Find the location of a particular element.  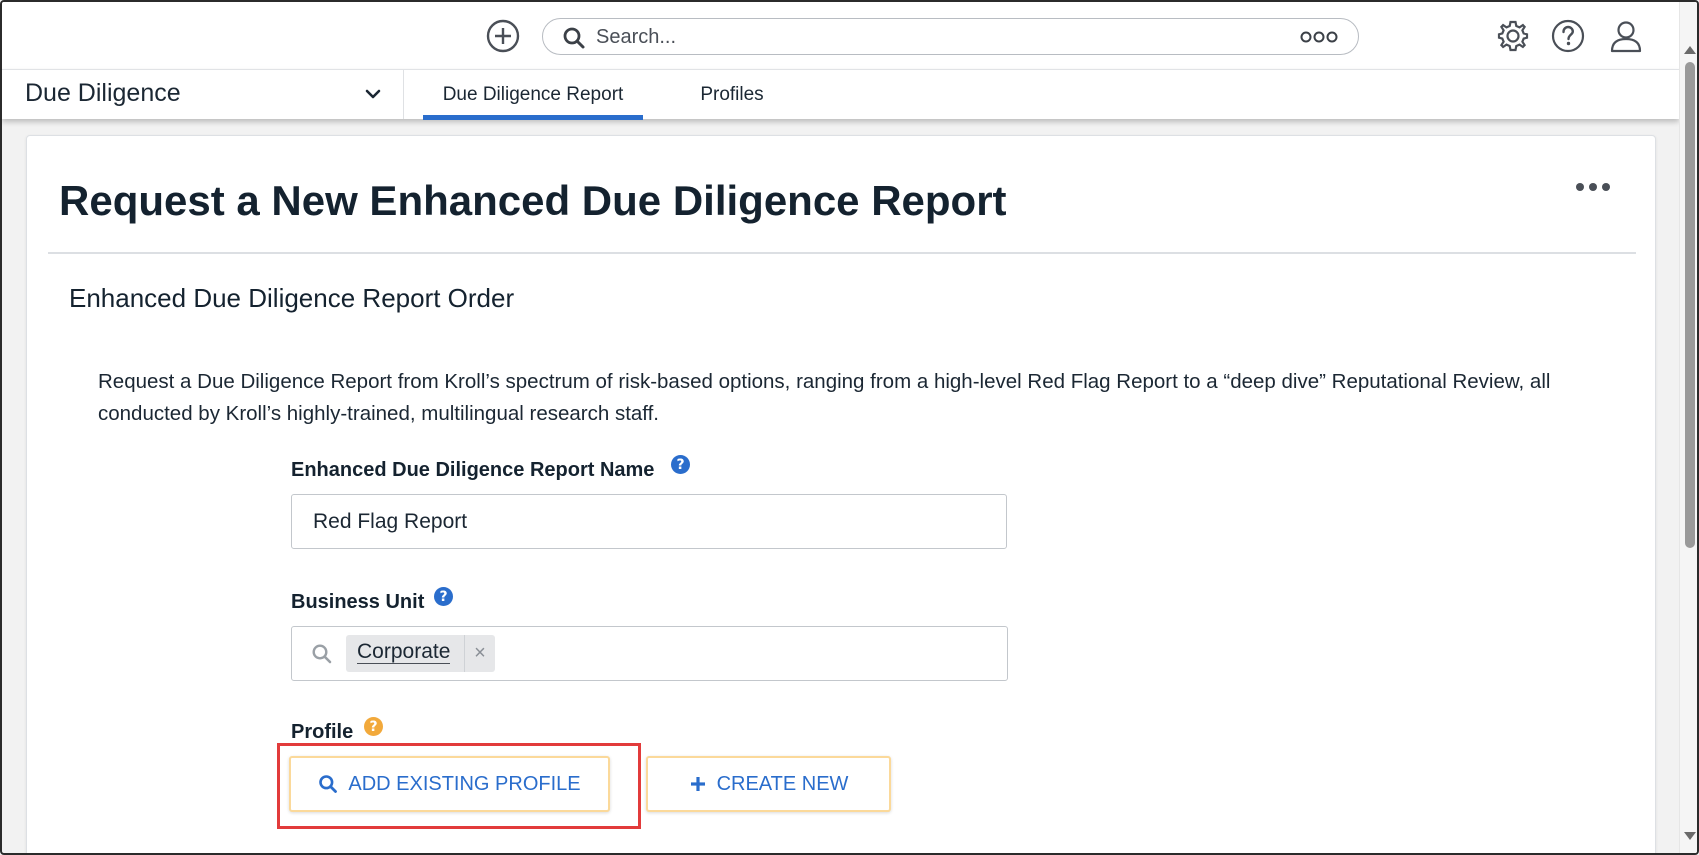

tab-profiles: Profiles is located at coordinates (732, 94).